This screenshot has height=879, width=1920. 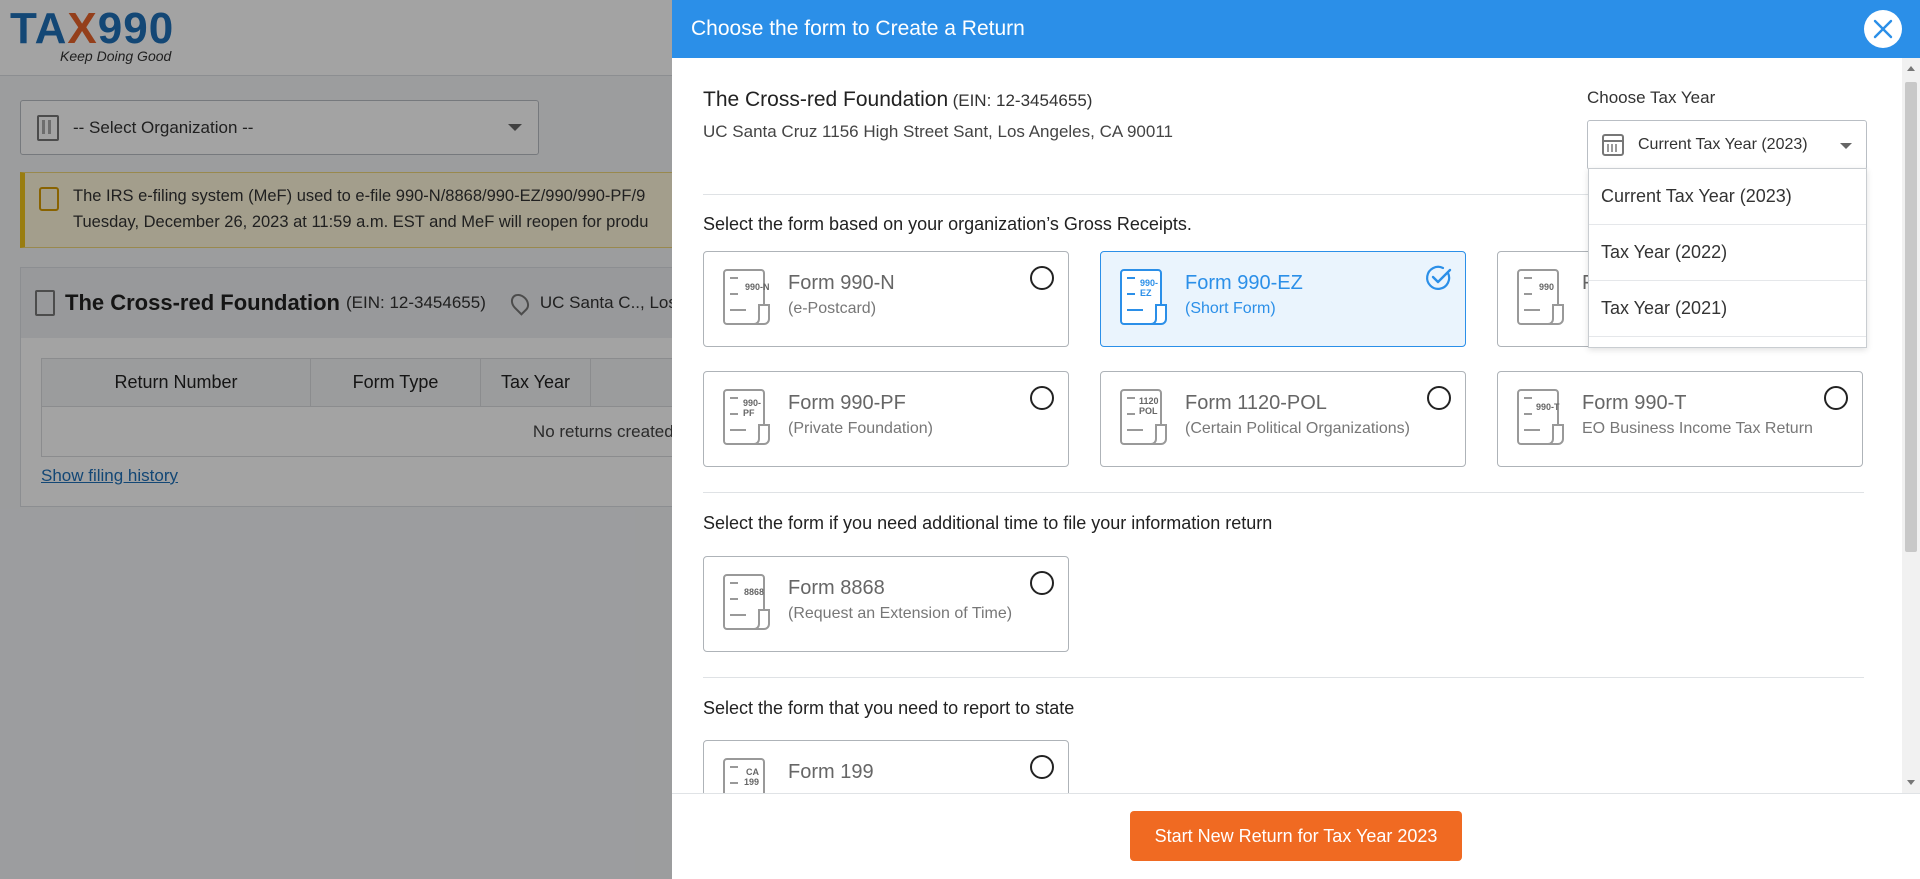 What do you see at coordinates (746, 602) in the screenshot?
I see `form-document-icon: 8868` at bounding box center [746, 602].